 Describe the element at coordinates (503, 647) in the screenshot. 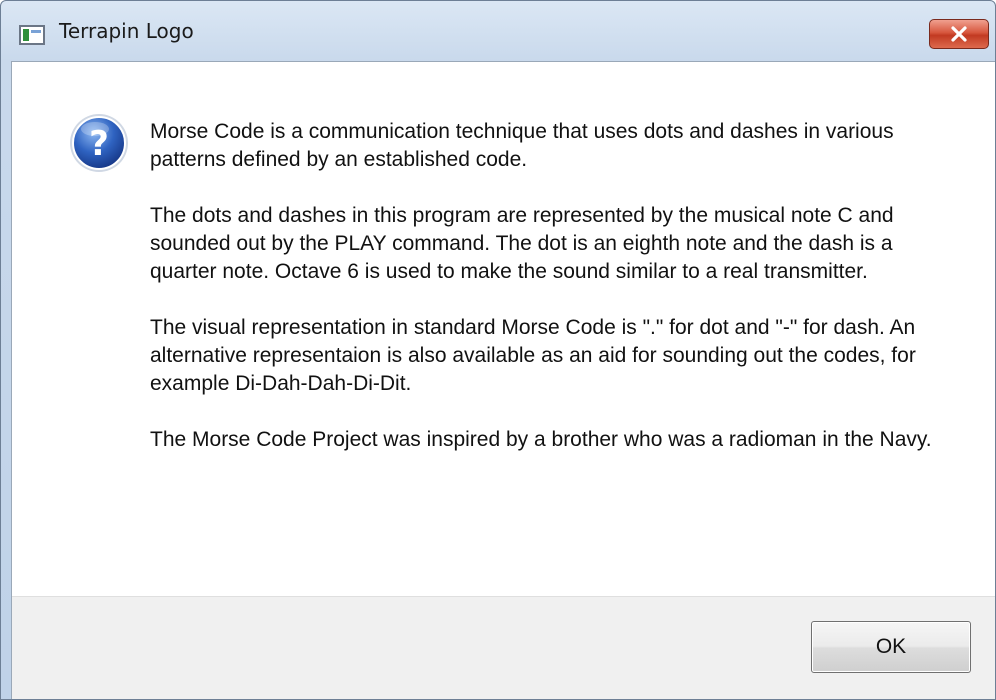

I see `button-bar: OK` at that location.